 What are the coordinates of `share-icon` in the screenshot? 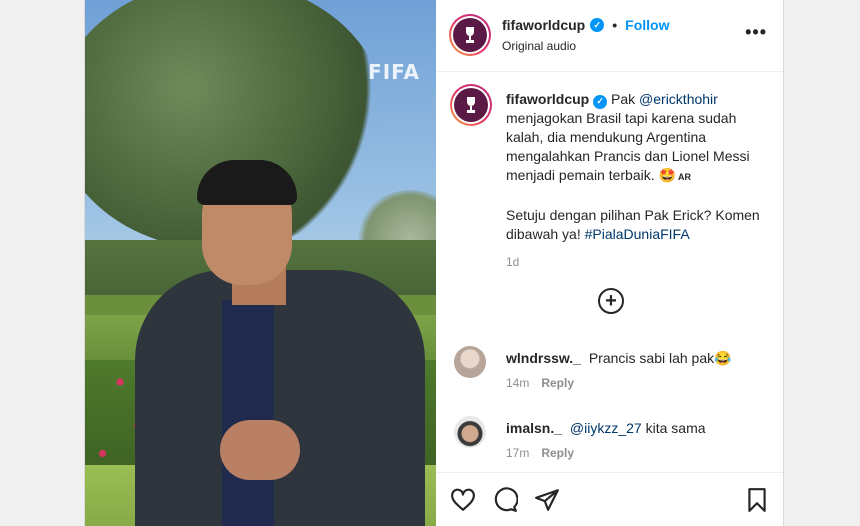 It's located at (547, 500).